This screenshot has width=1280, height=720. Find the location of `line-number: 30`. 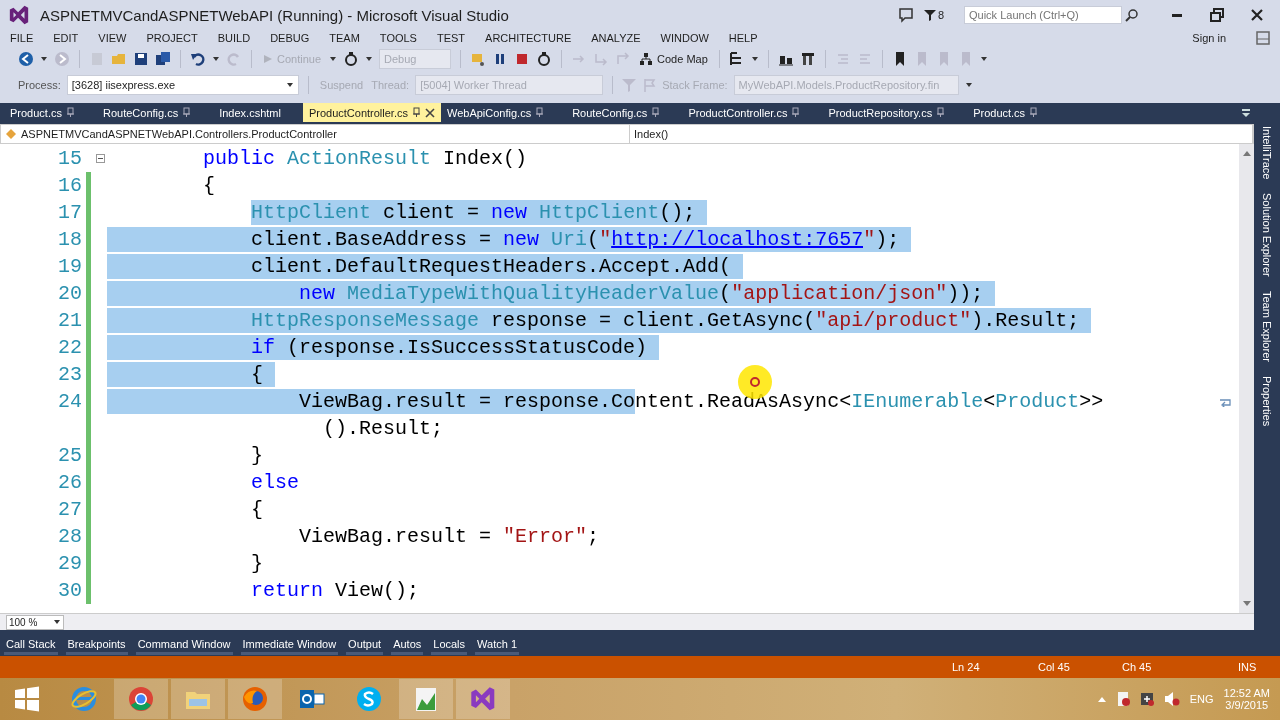

line-number: 30 is located at coordinates (70, 590).